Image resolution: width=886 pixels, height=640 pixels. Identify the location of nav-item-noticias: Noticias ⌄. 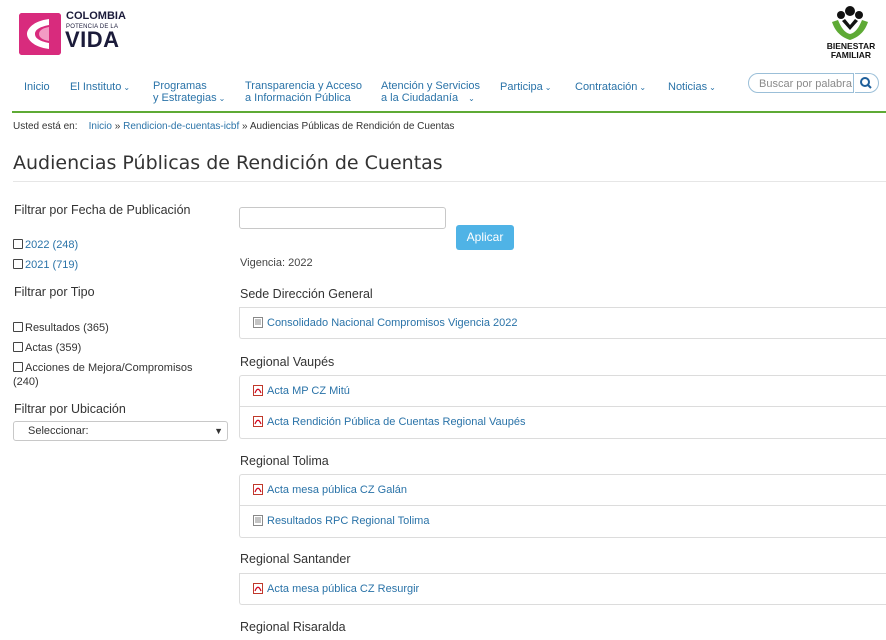
(692, 87).